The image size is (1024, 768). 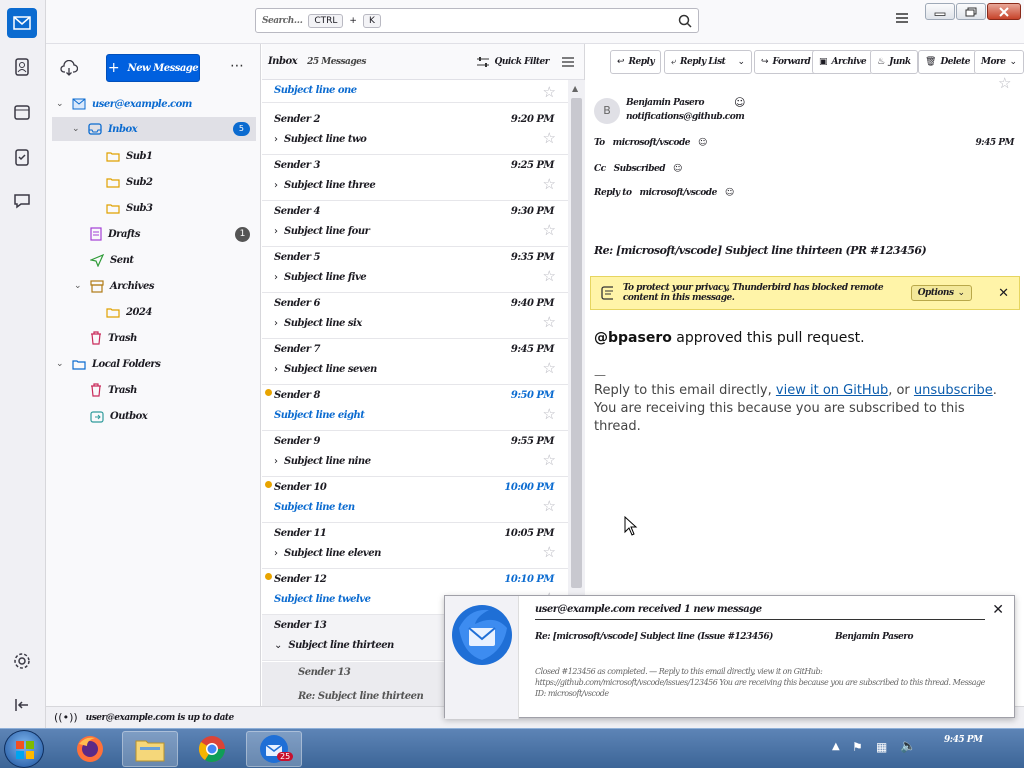 I want to click on chat-button, so click(x=22, y=201).